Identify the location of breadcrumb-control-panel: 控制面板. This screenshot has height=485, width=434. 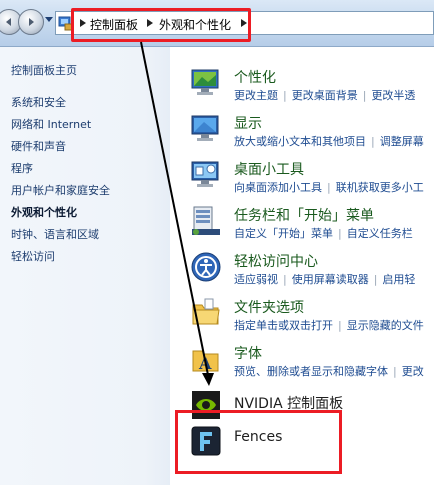
(114, 24).